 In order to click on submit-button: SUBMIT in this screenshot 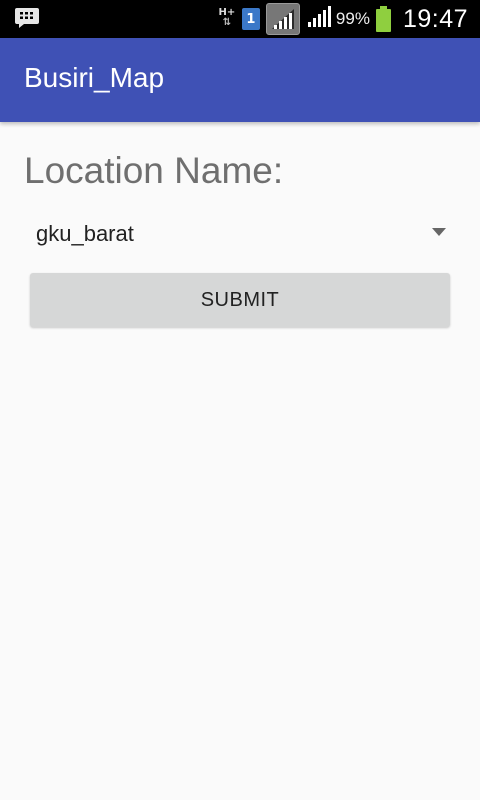, I will do `click(240, 300)`.